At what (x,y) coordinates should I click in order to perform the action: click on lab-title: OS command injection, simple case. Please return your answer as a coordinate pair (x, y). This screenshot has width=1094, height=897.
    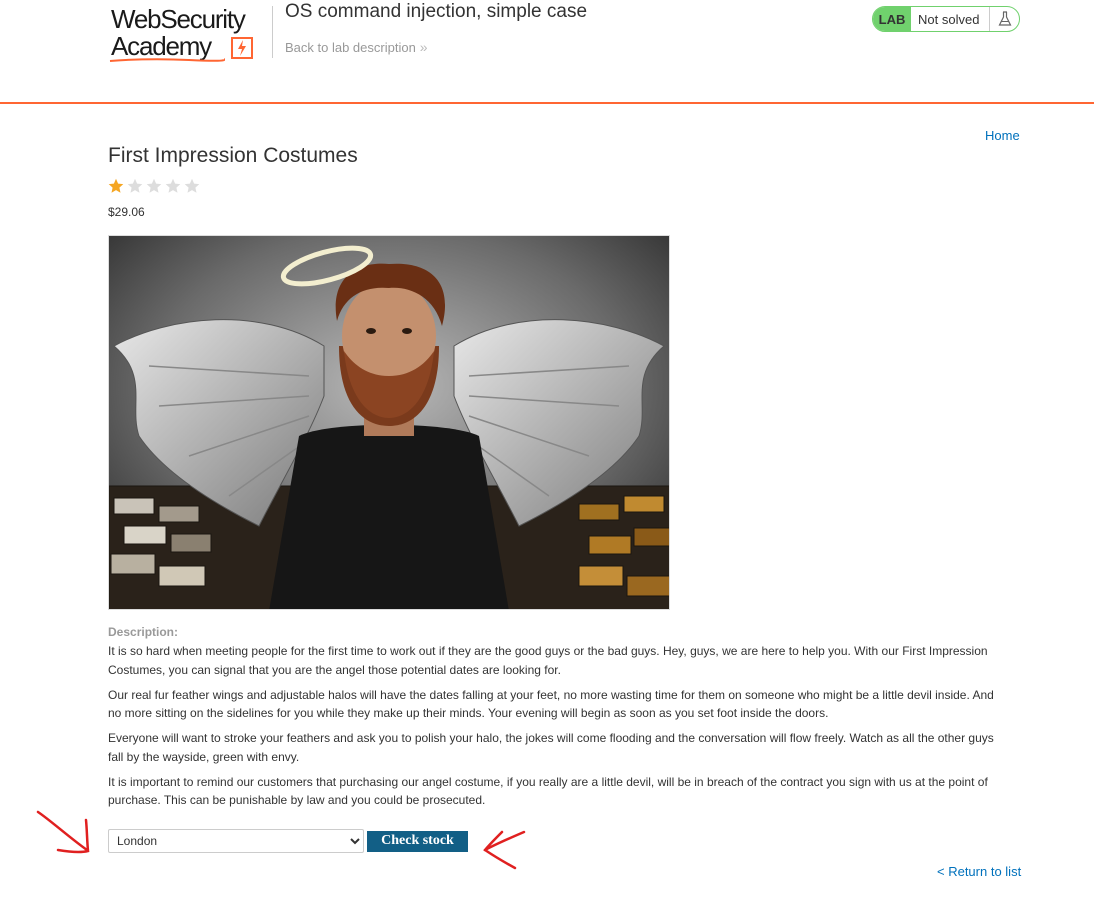
    Looking at the image, I should click on (436, 11).